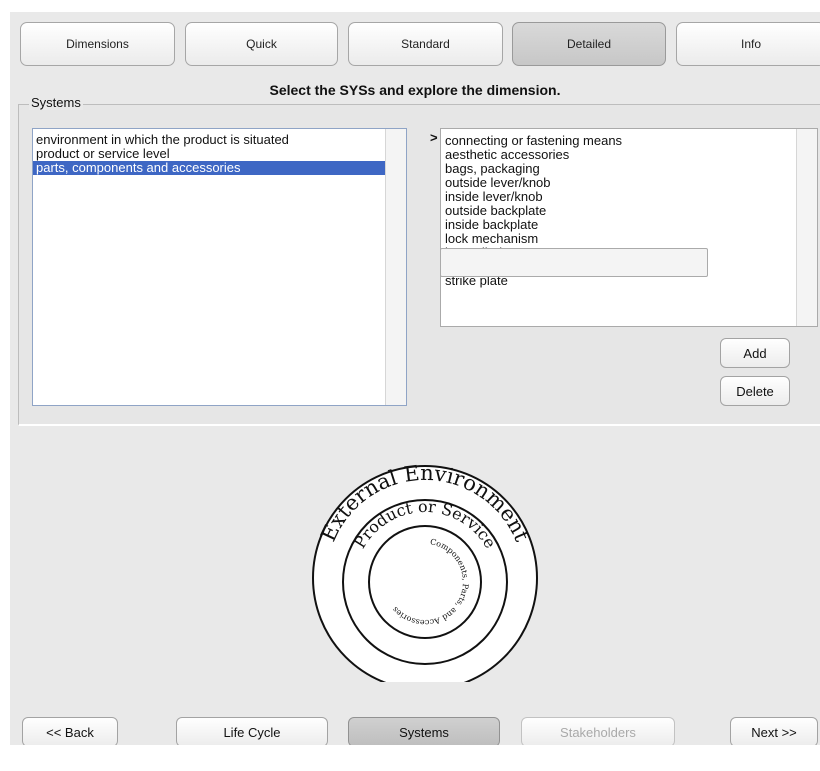 The image size is (820, 771). What do you see at coordinates (774, 731) in the screenshot?
I see `next-button: Next >>` at bounding box center [774, 731].